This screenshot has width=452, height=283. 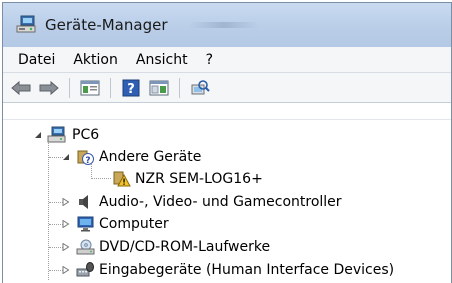 What do you see at coordinates (57, 135) in the screenshot?
I see `computer-icon` at bounding box center [57, 135].